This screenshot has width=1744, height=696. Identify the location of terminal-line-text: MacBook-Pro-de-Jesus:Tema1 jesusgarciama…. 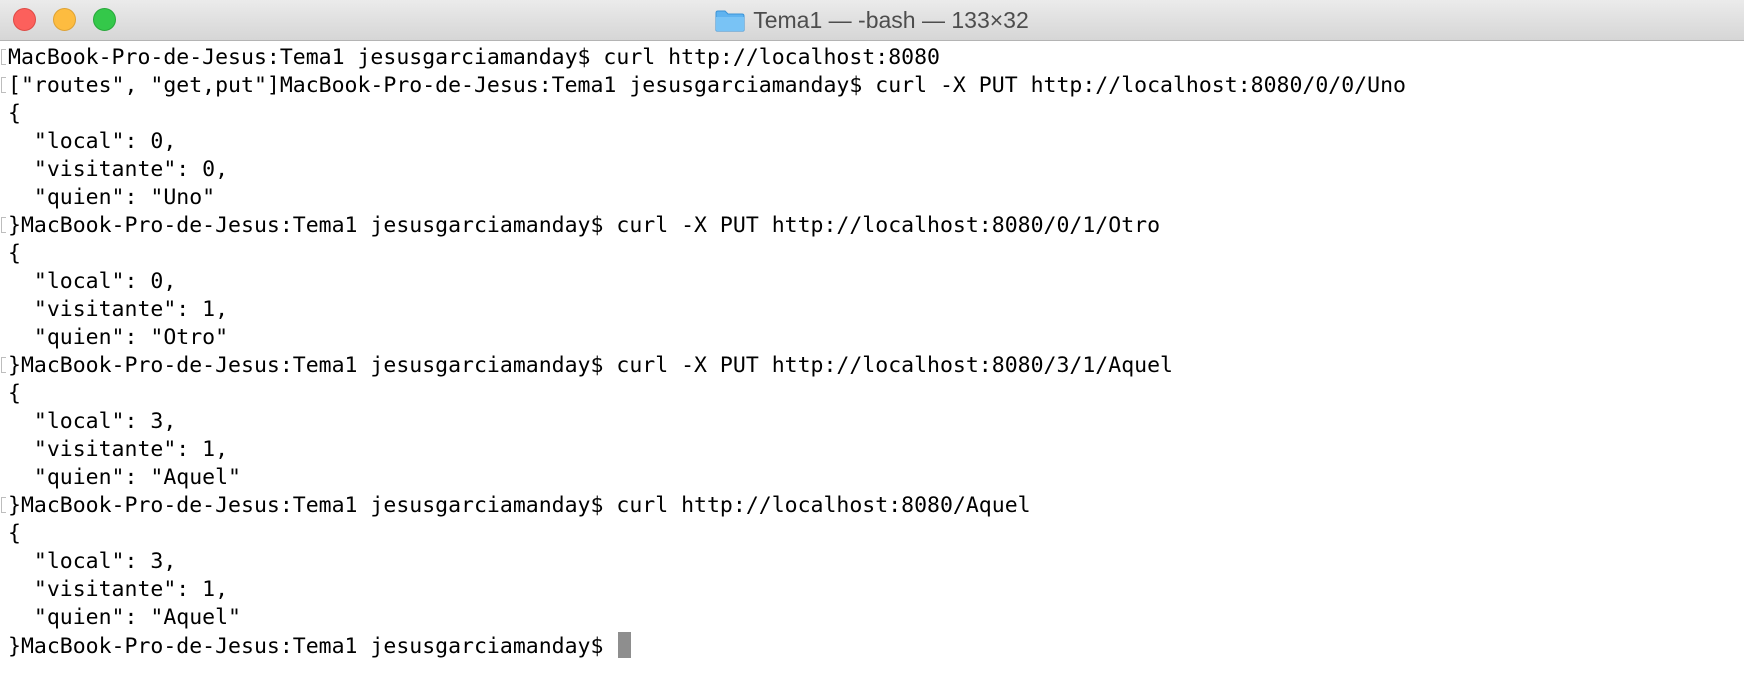
(474, 57).